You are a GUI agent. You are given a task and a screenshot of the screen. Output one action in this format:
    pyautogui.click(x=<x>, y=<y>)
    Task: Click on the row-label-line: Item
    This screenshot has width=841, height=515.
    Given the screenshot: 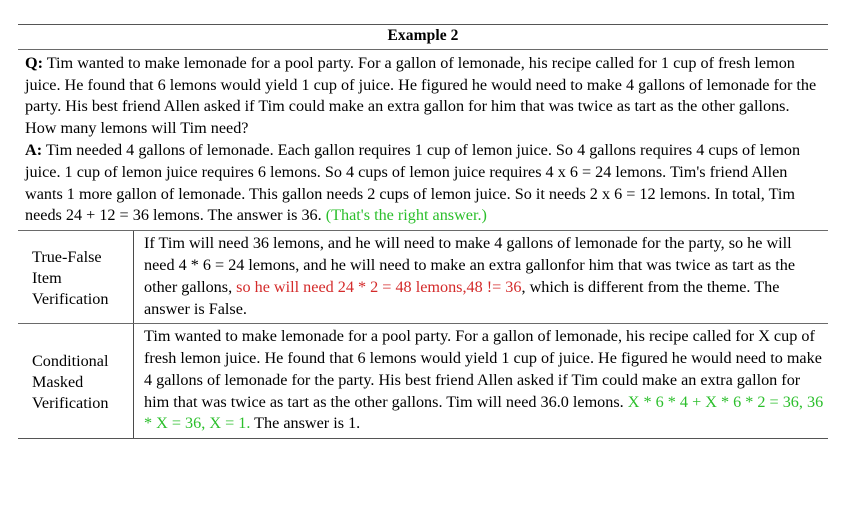 What is the action you would take?
    pyautogui.click(x=47, y=277)
    